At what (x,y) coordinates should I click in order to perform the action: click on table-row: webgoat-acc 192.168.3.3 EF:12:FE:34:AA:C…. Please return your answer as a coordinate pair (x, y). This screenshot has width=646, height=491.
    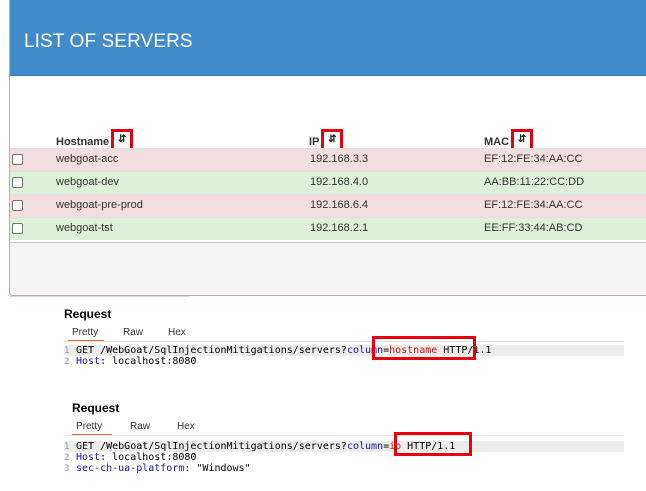
    Looking at the image, I should click on (328, 159).